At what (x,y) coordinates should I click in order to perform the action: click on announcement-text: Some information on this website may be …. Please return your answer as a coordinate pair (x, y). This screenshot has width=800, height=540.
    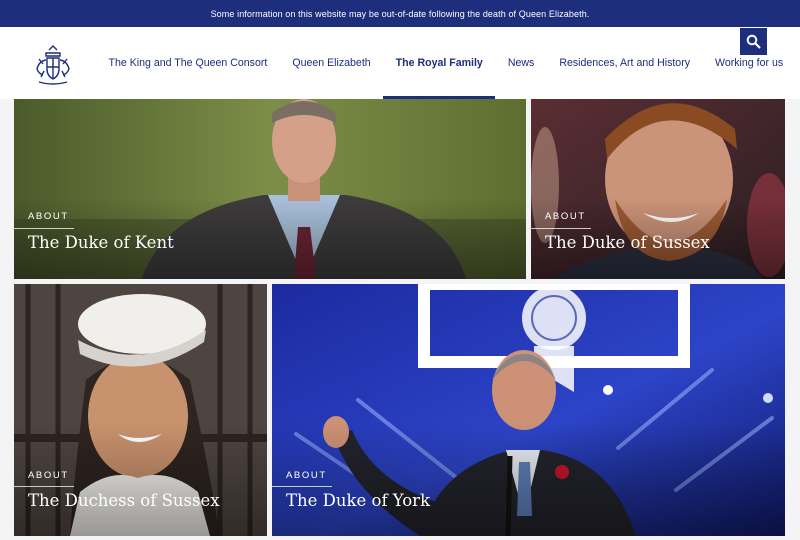
    Looking at the image, I should click on (400, 13).